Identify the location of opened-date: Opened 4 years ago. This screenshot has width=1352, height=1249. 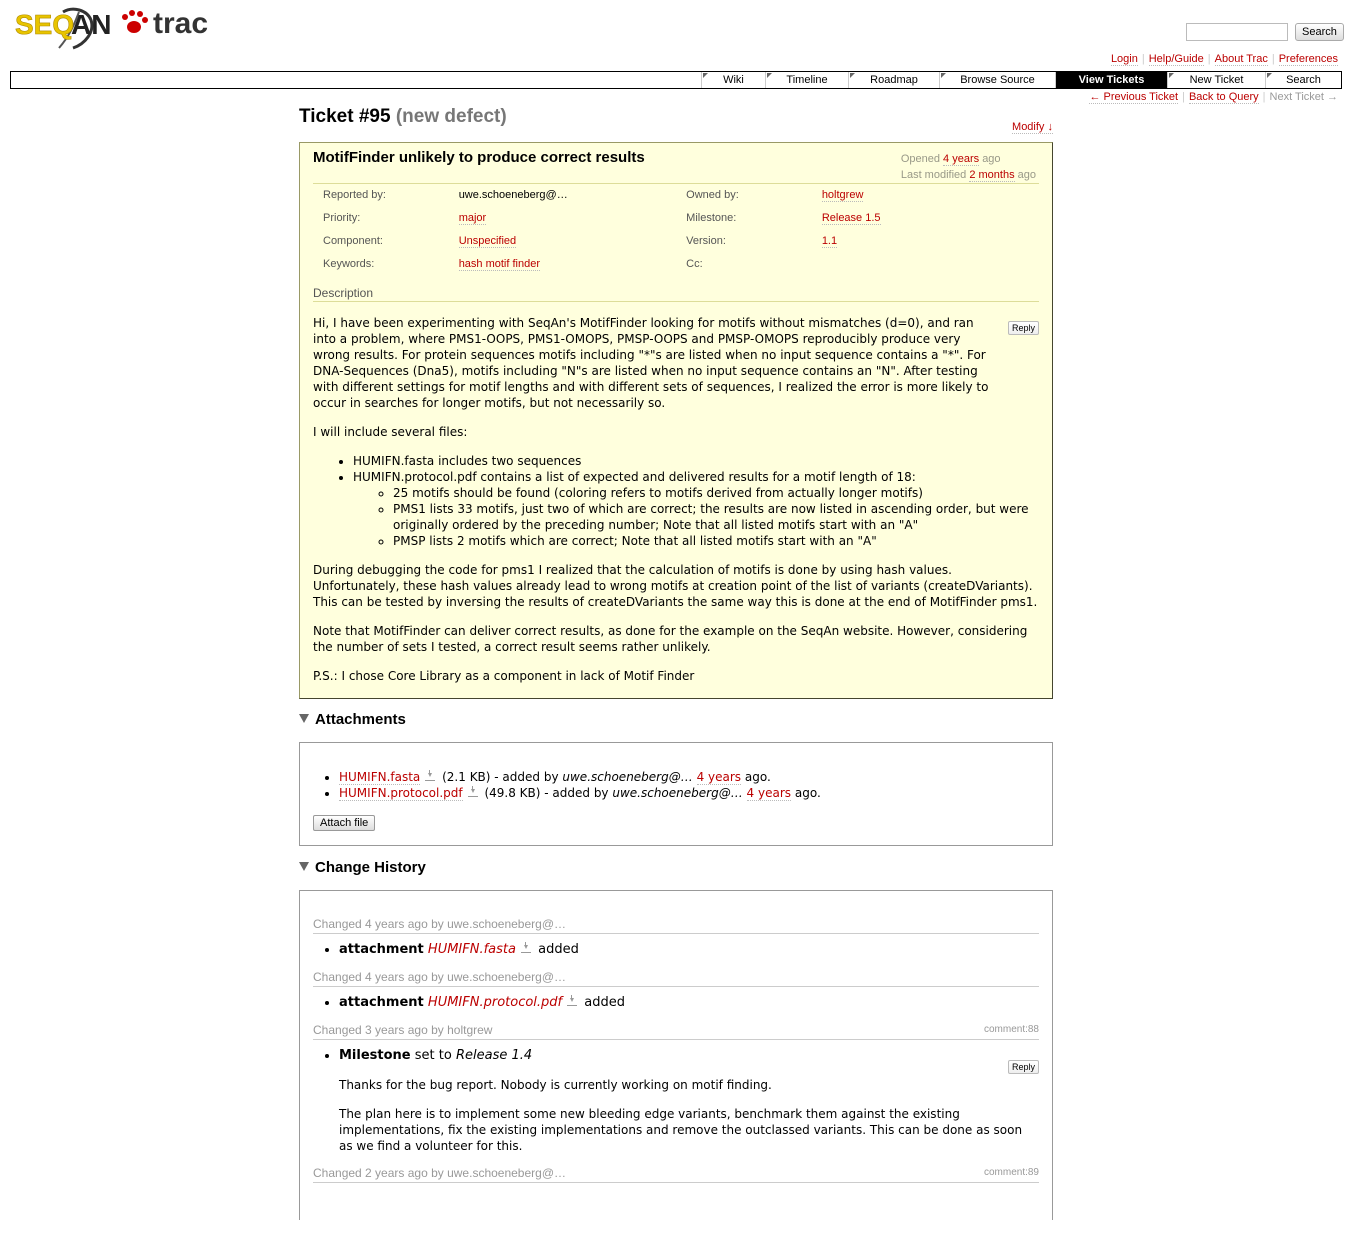
(968, 159).